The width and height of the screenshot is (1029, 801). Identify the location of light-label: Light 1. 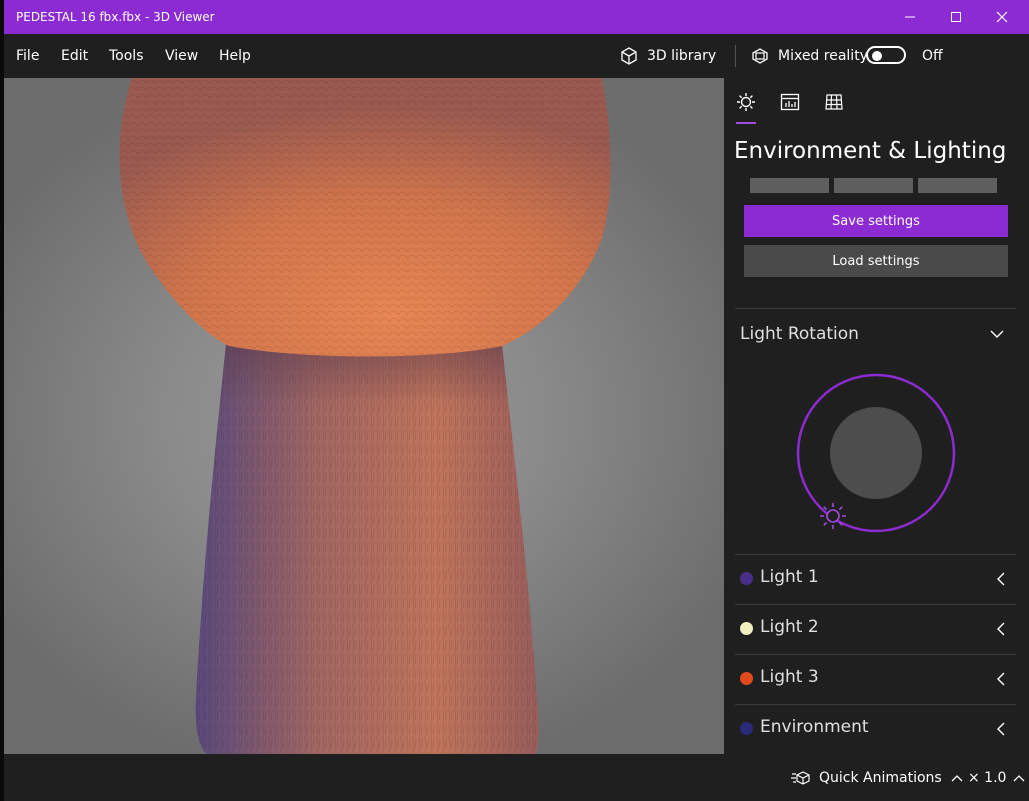
(789, 577).